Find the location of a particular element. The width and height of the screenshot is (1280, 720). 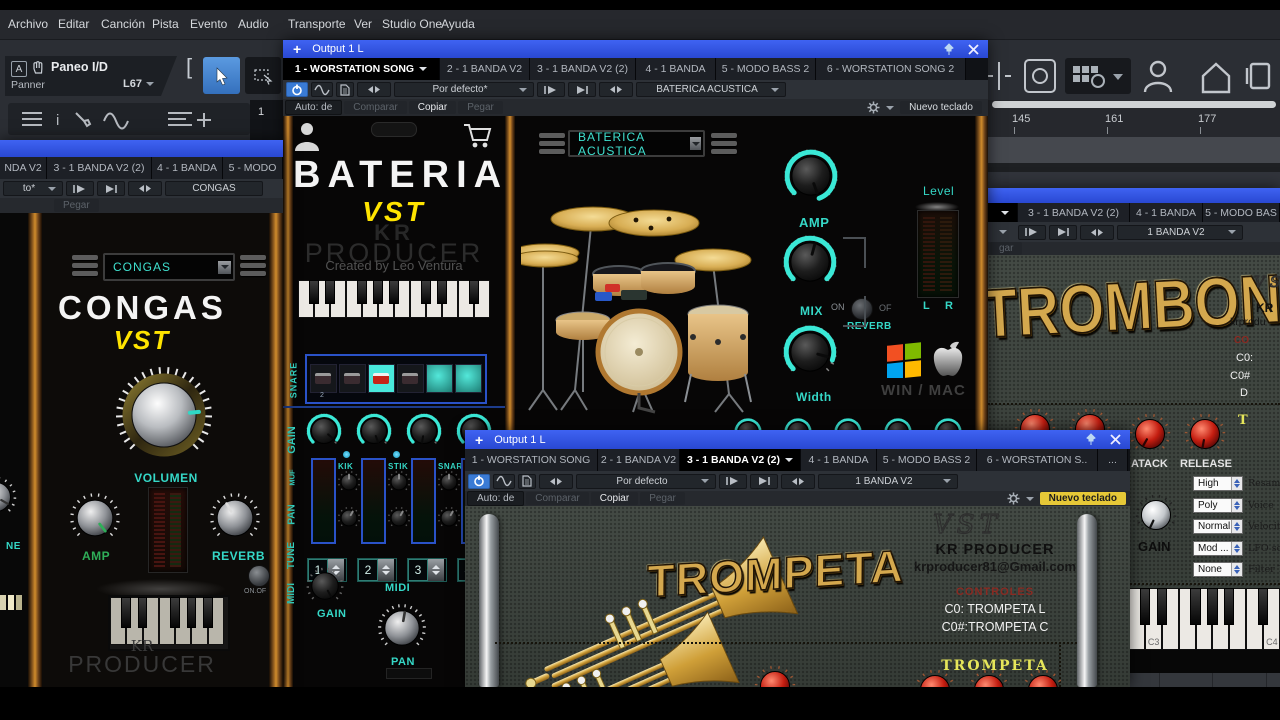

tune-knob-kik is located at coordinates (349, 518).